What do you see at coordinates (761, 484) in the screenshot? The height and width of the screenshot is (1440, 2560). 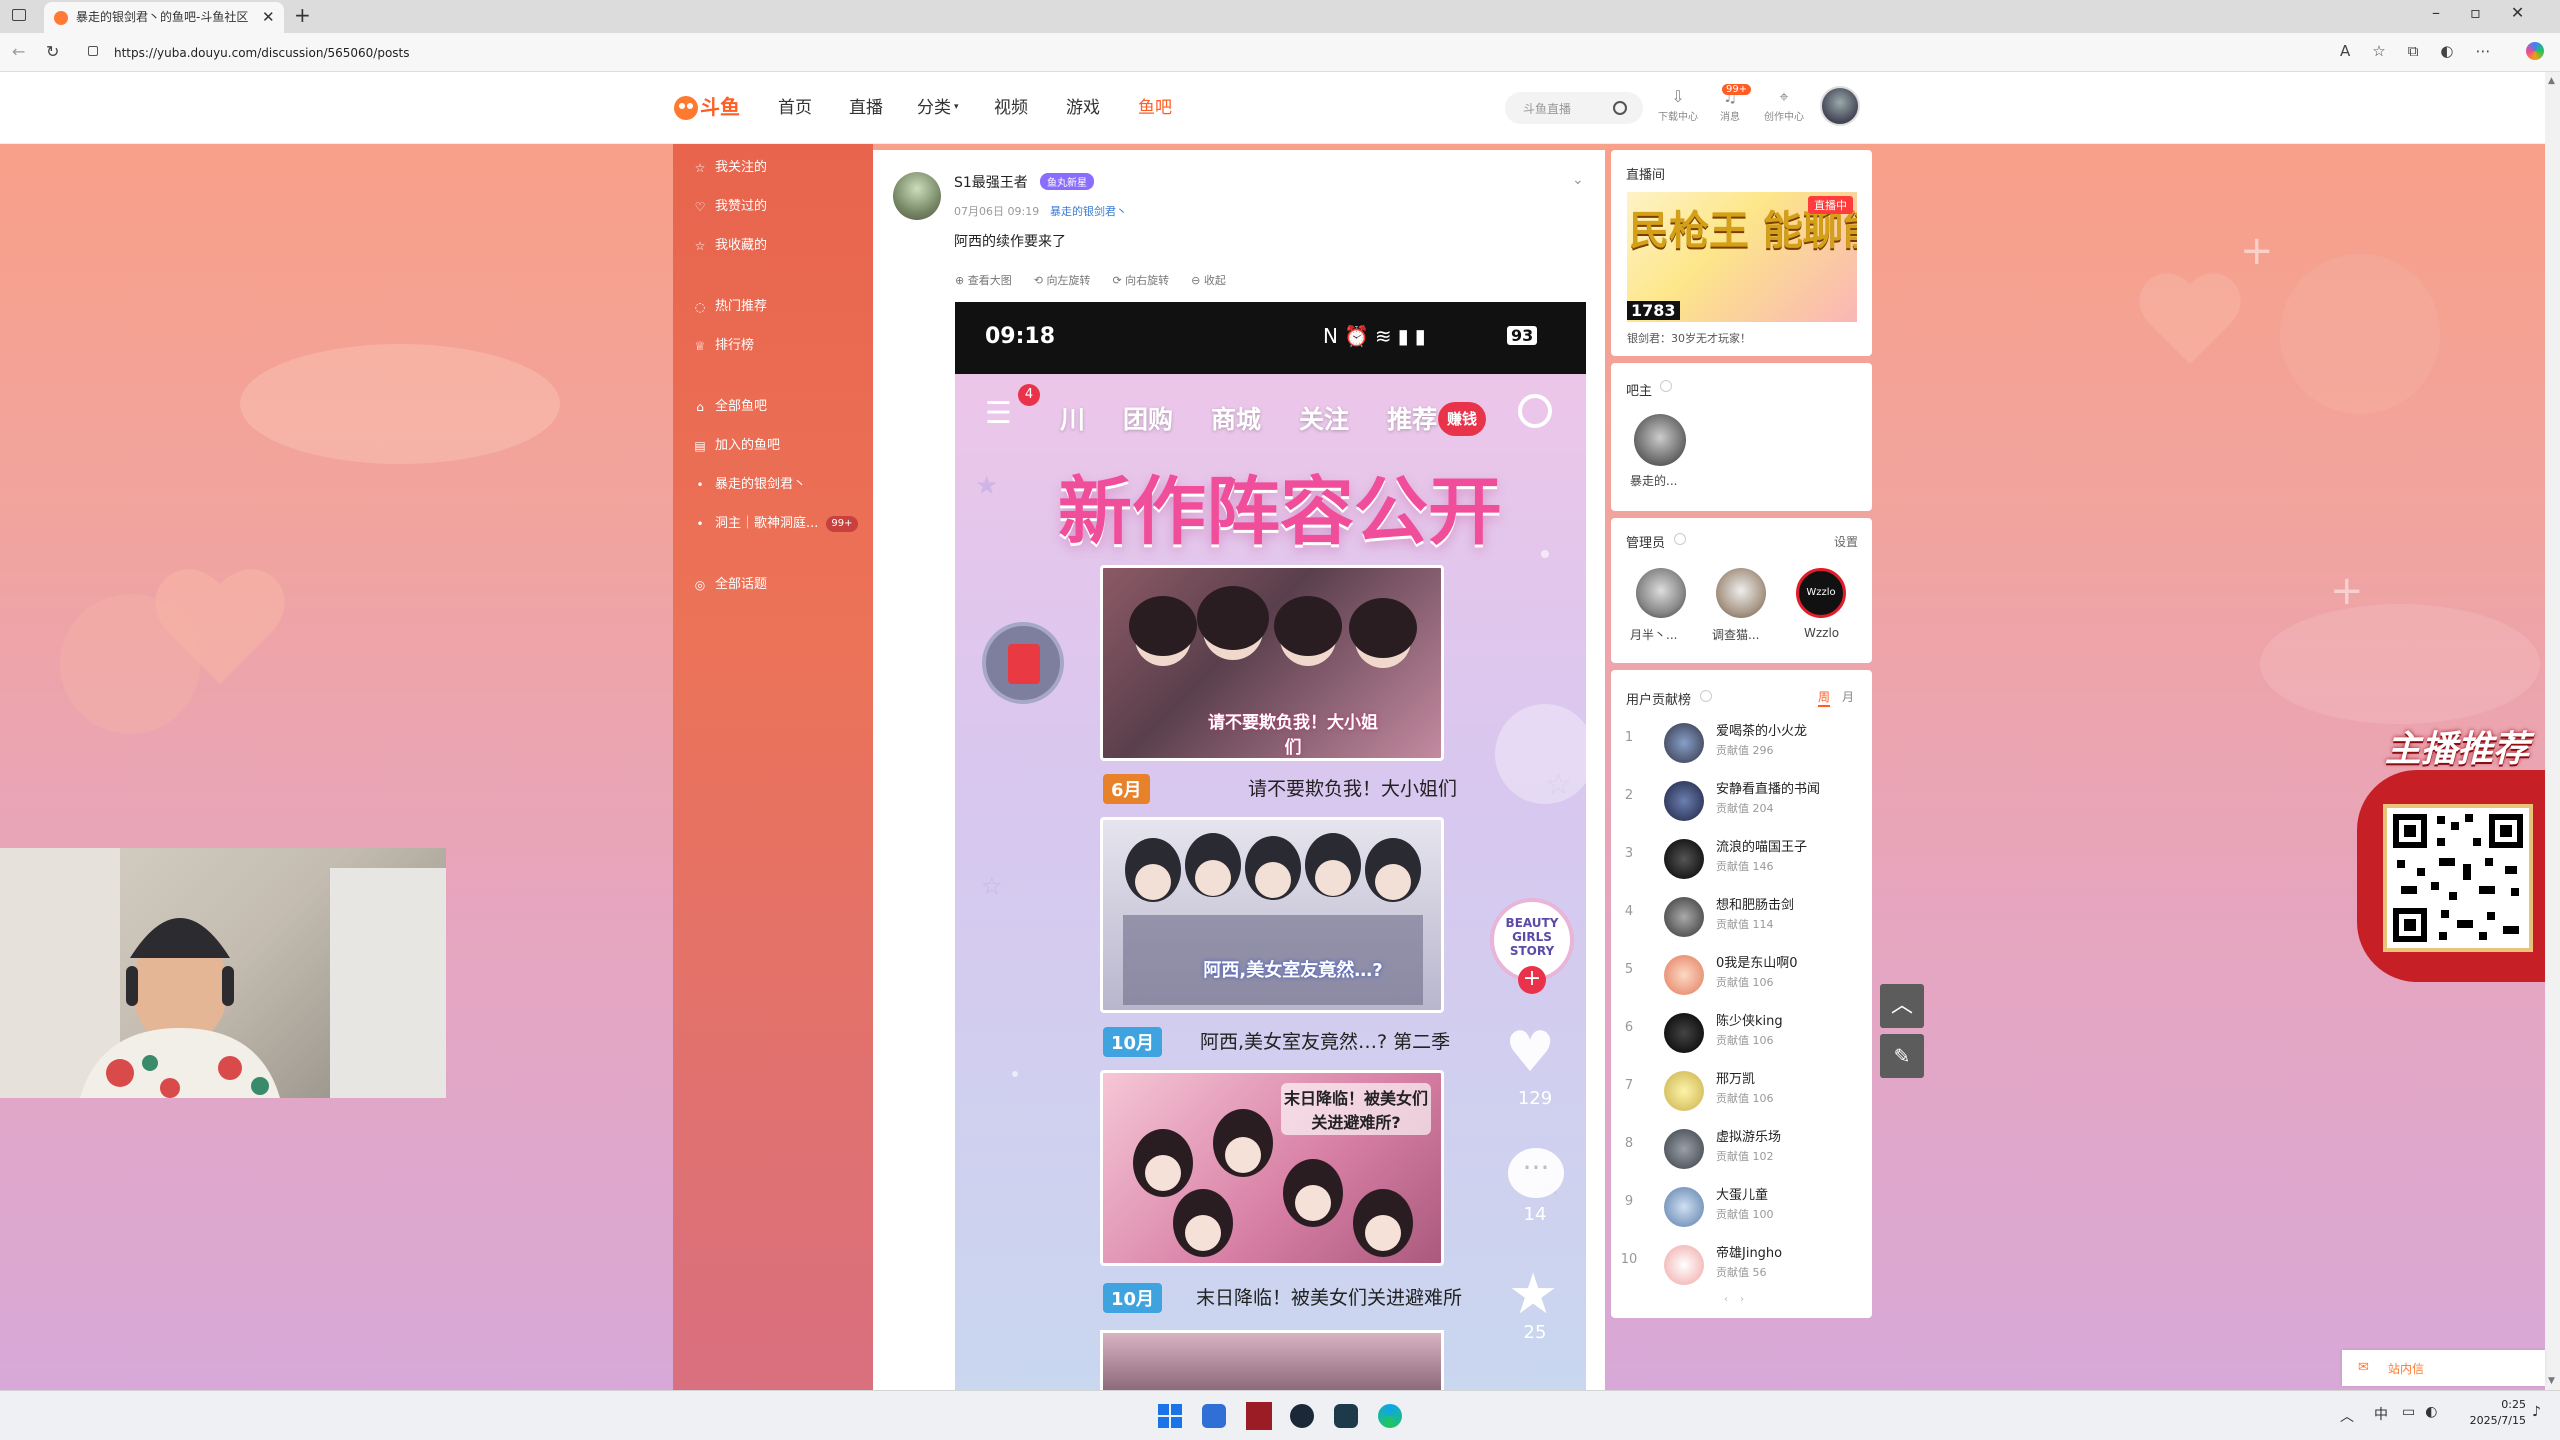 I see `sidebar-label: 暴走的银剑君丶` at bounding box center [761, 484].